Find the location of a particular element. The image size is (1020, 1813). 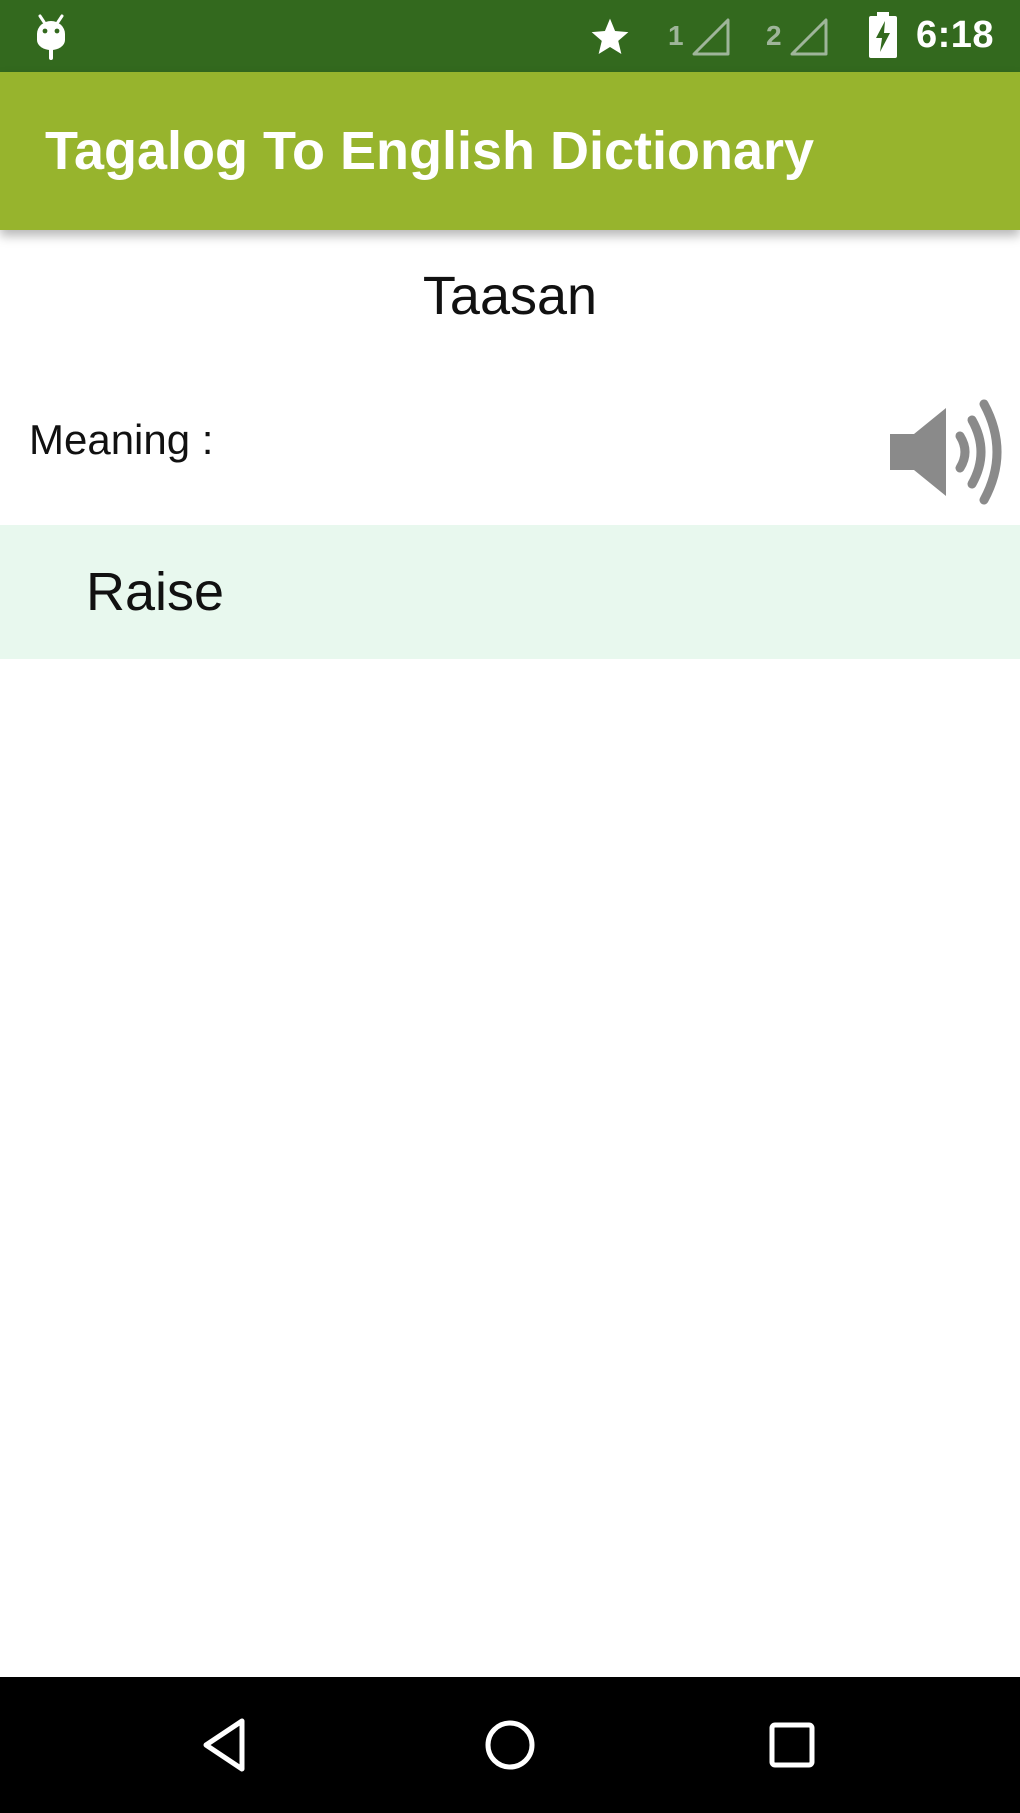

speak-button is located at coordinates (943, 452).